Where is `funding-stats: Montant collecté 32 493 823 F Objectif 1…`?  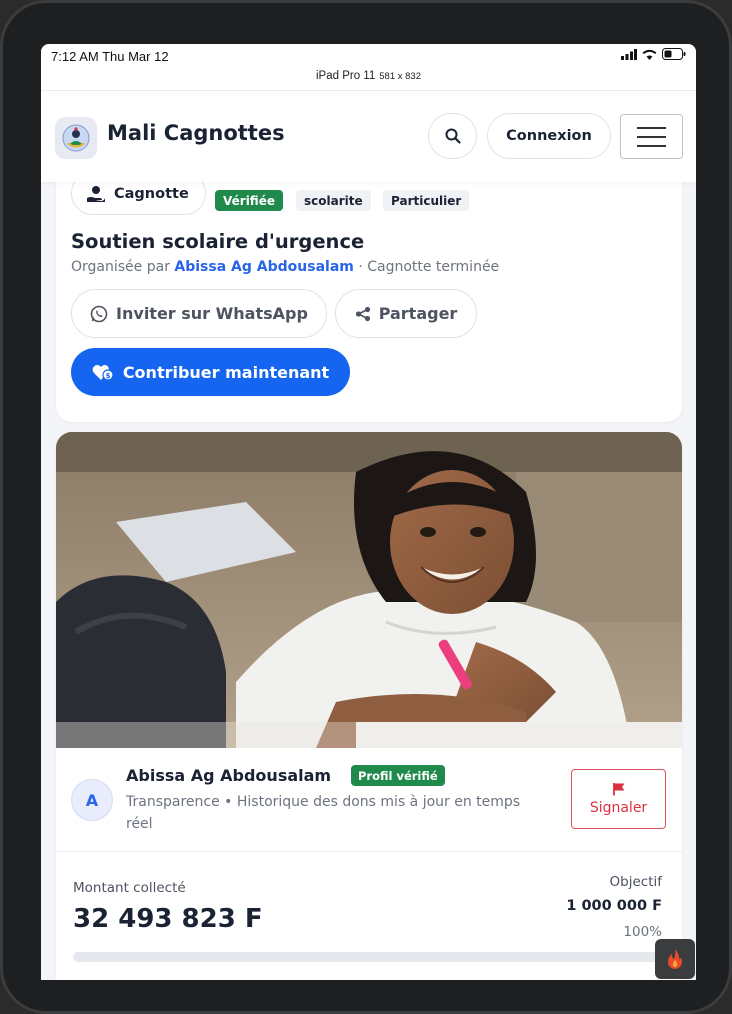
funding-stats: Montant collecté 32 493 823 F Objectif 1… is located at coordinates (369, 916).